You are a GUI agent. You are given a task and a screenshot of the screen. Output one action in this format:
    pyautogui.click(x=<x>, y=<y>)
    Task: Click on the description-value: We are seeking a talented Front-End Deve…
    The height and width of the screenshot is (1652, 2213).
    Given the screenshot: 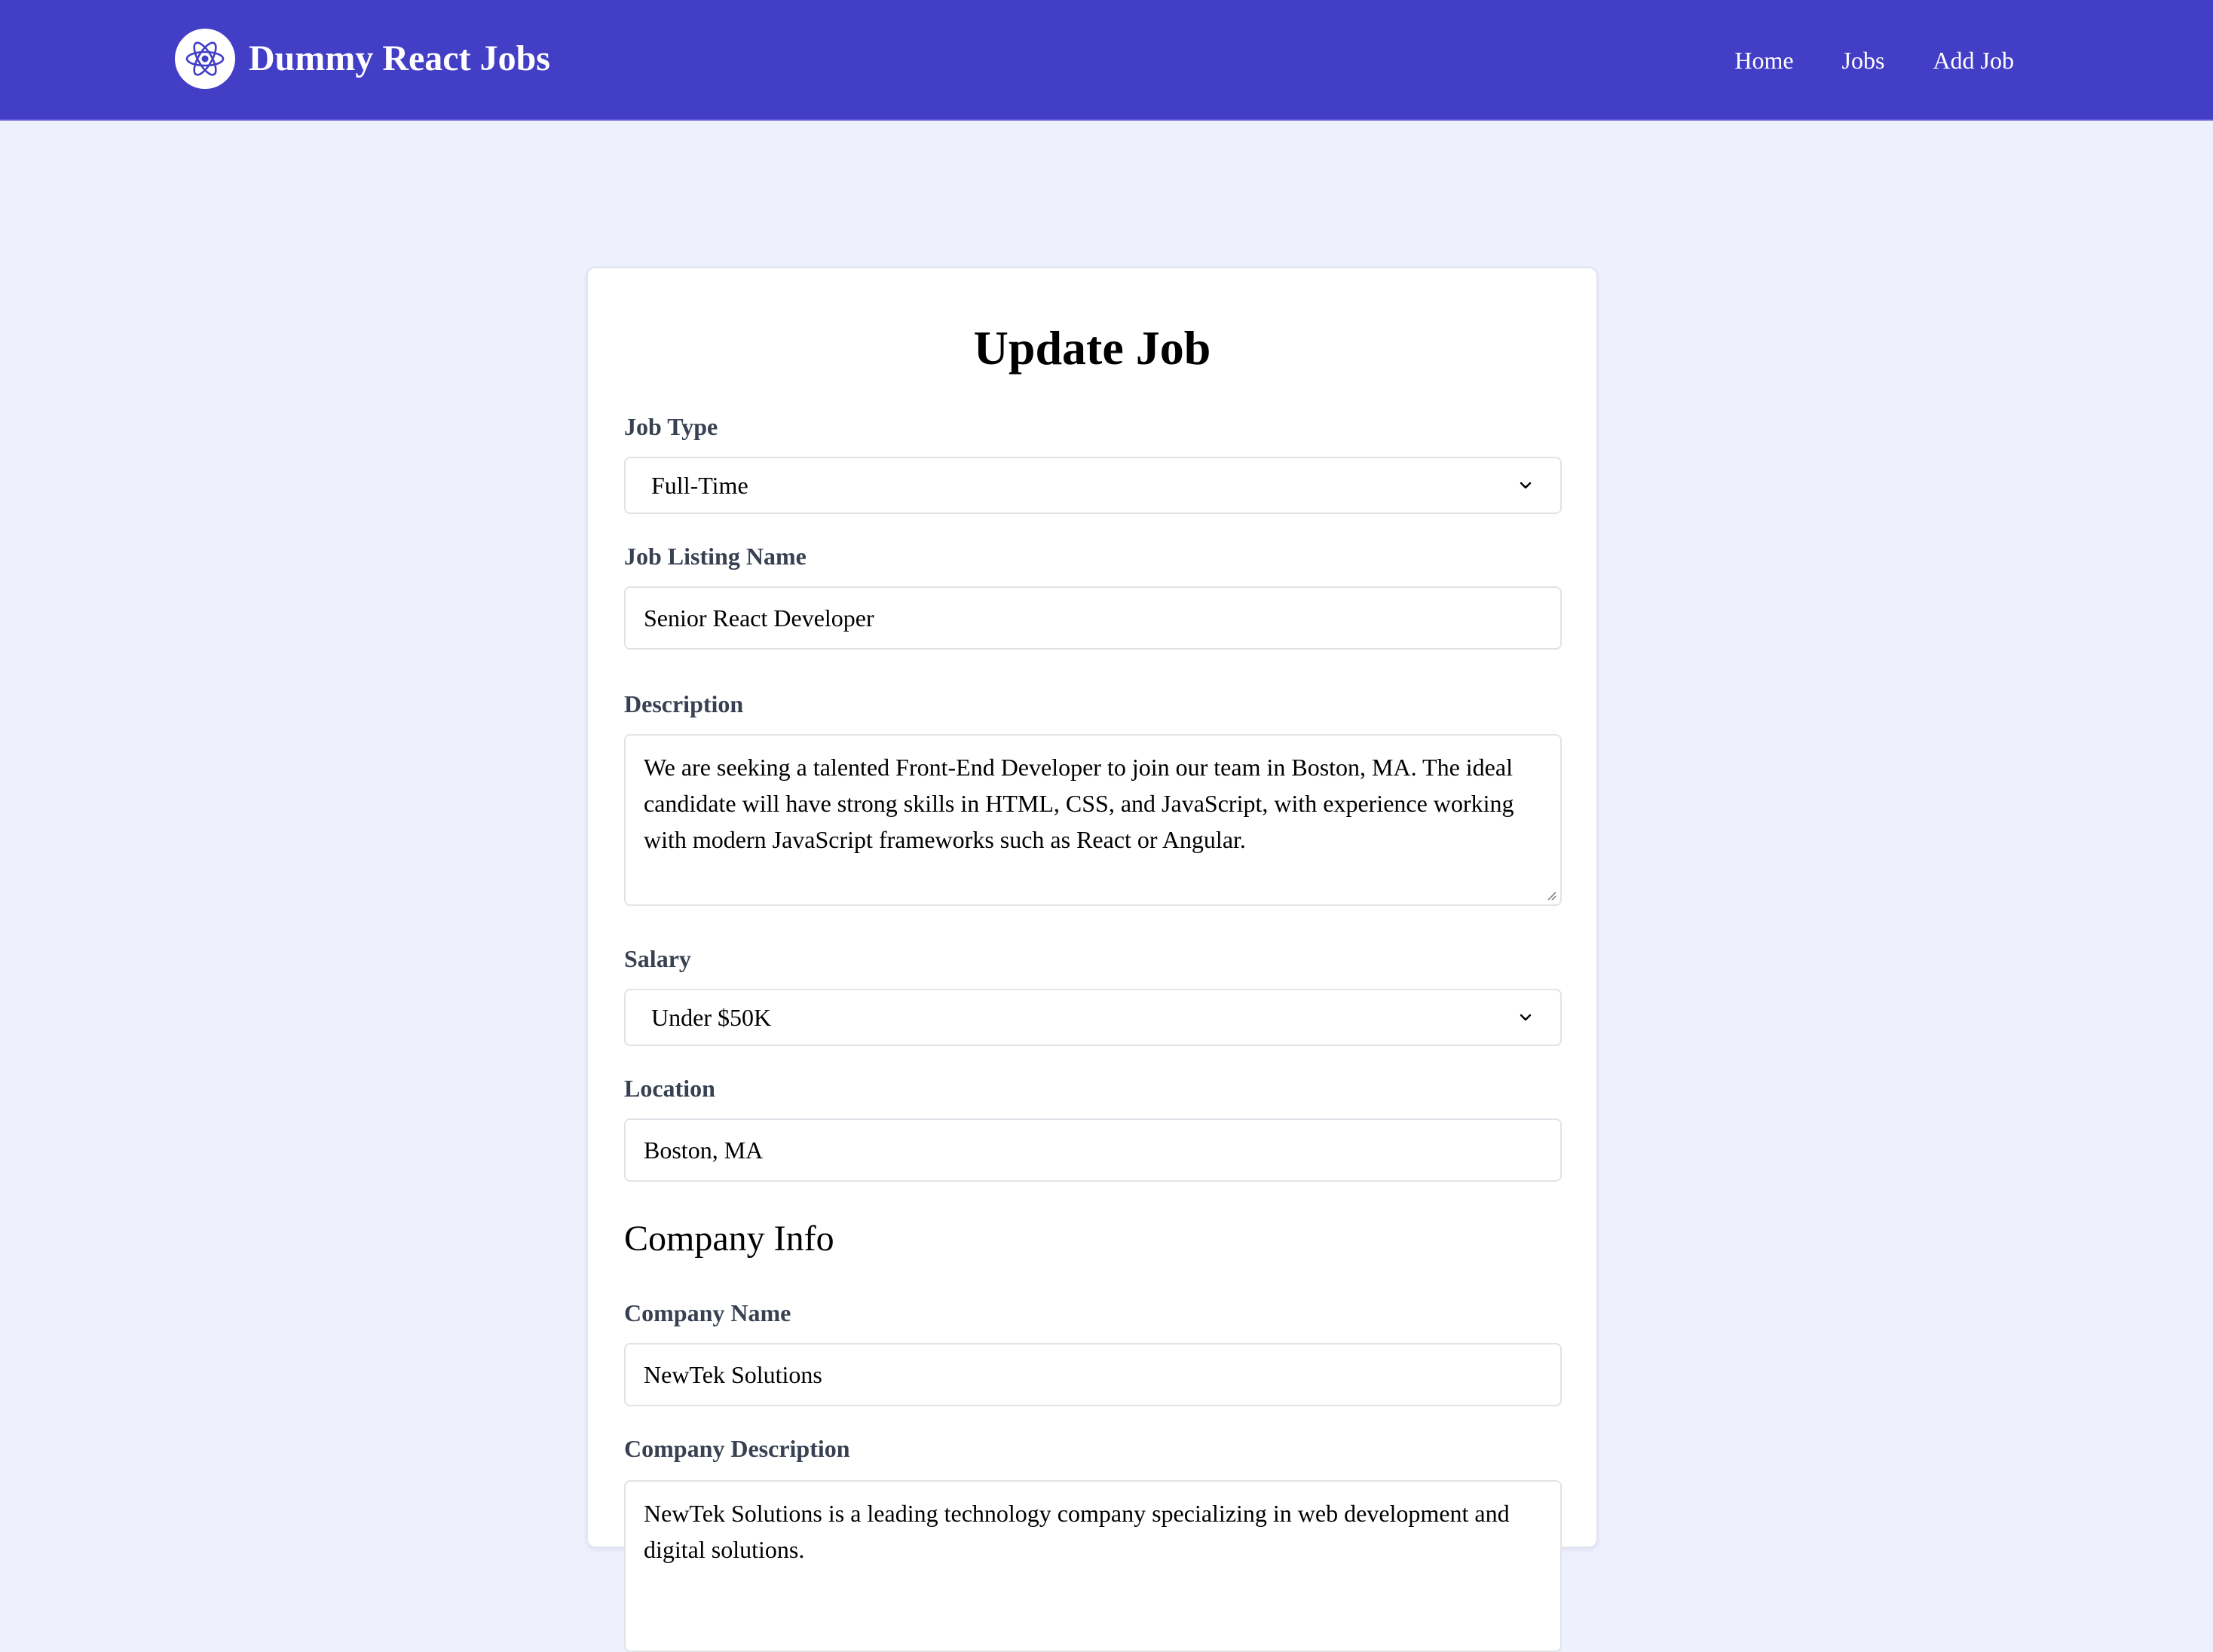 What is the action you would take?
    pyautogui.click(x=1079, y=804)
    